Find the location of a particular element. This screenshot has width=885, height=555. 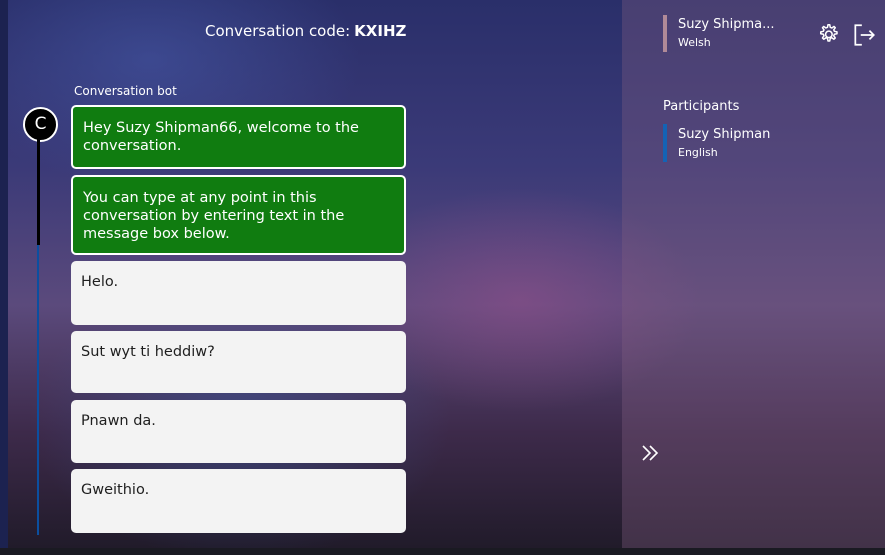

exit-button is located at coordinates (864, 35).